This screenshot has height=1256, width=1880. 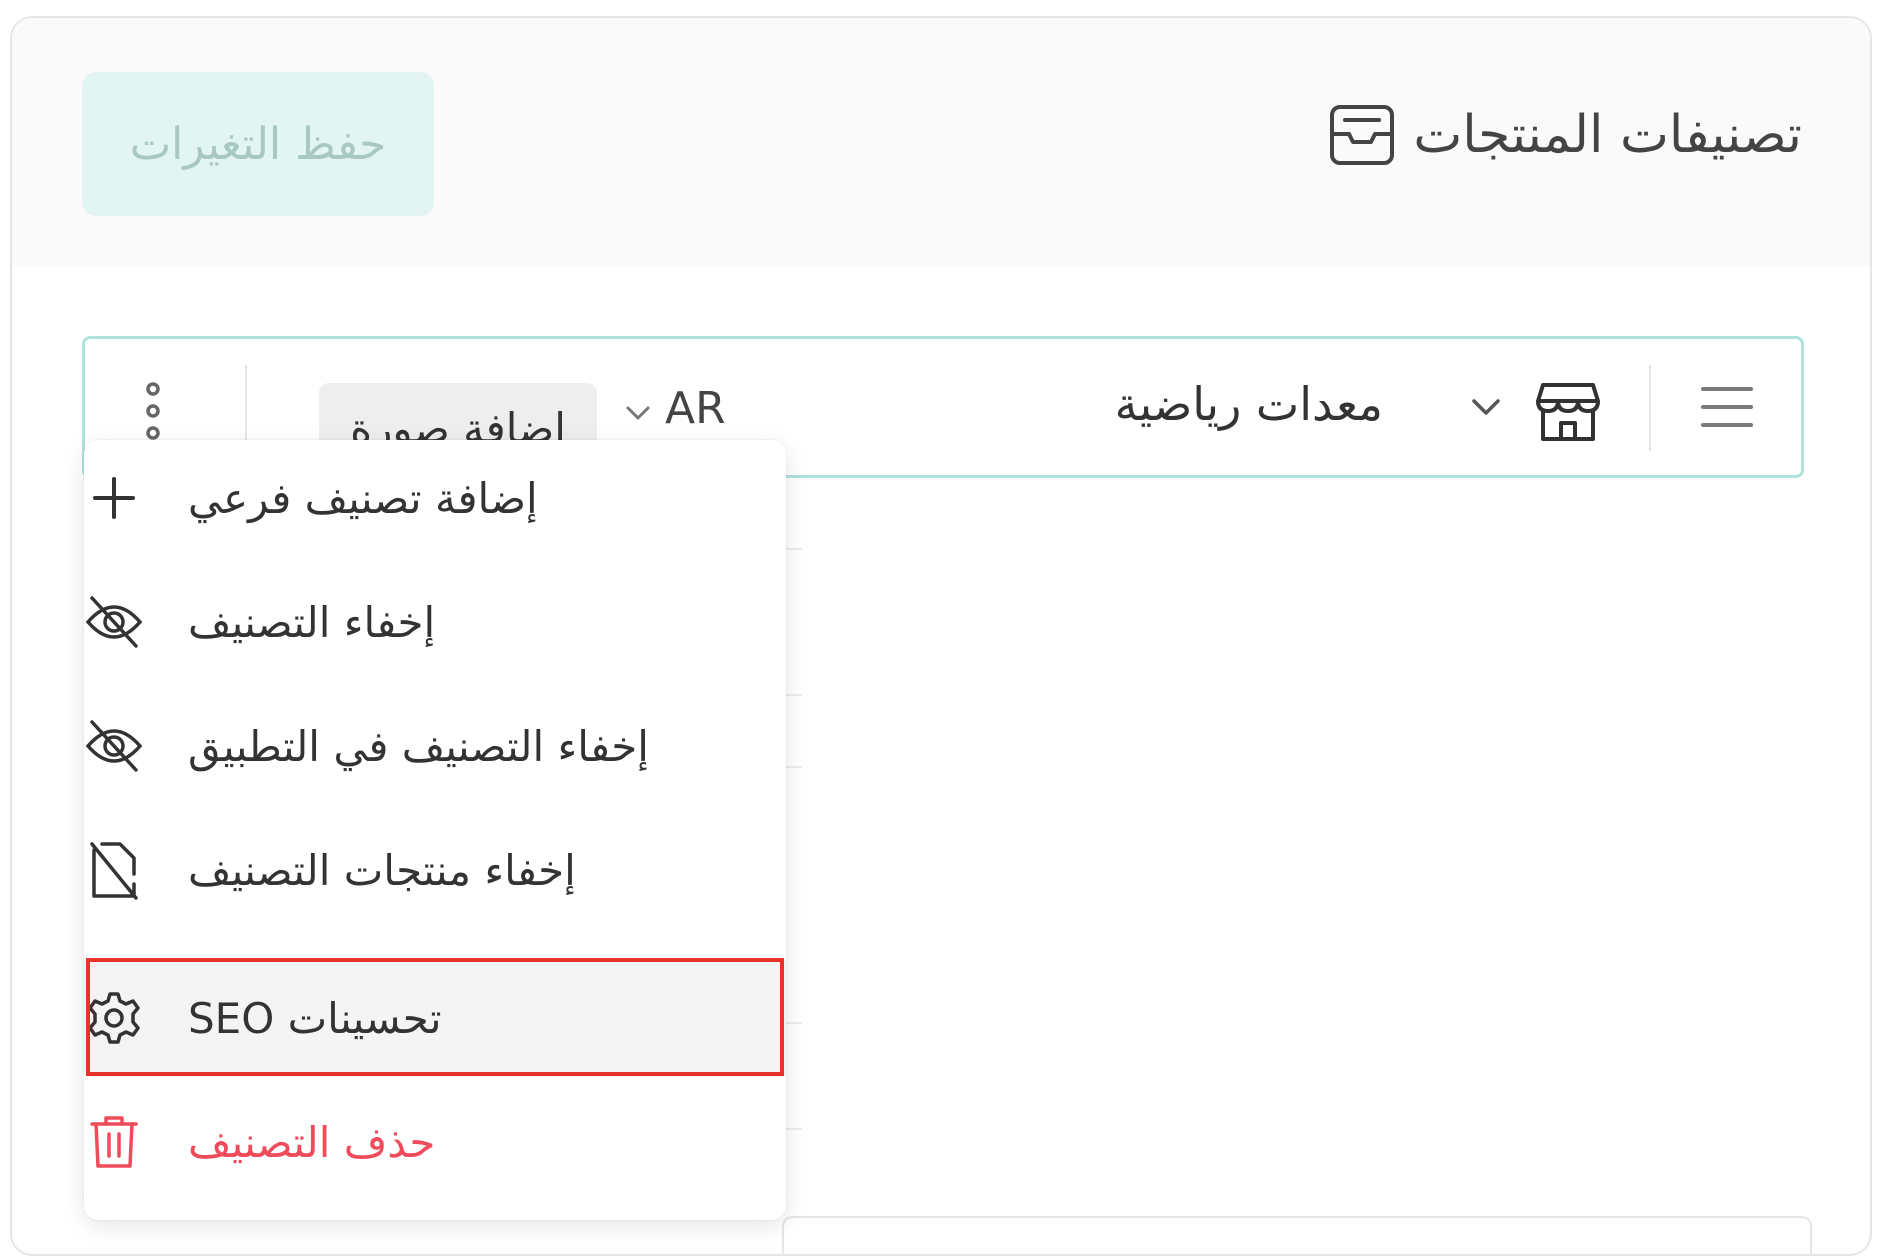 What do you see at coordinates (382, 870) in the screenshot?
I see `menu-item-label: إخفاء منتجات التصنيف` at bounding box center [382, 870].